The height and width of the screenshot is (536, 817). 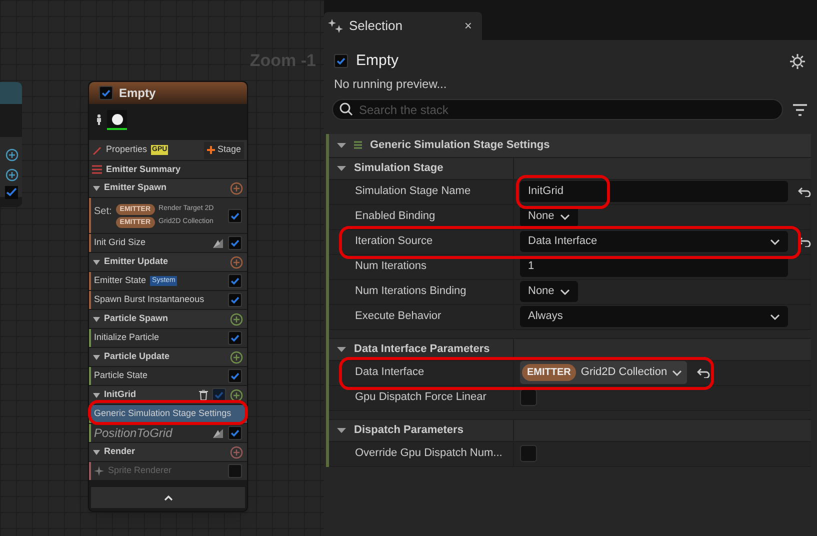 I want to click on chevron-up-icon, so click(x=168, y=497).